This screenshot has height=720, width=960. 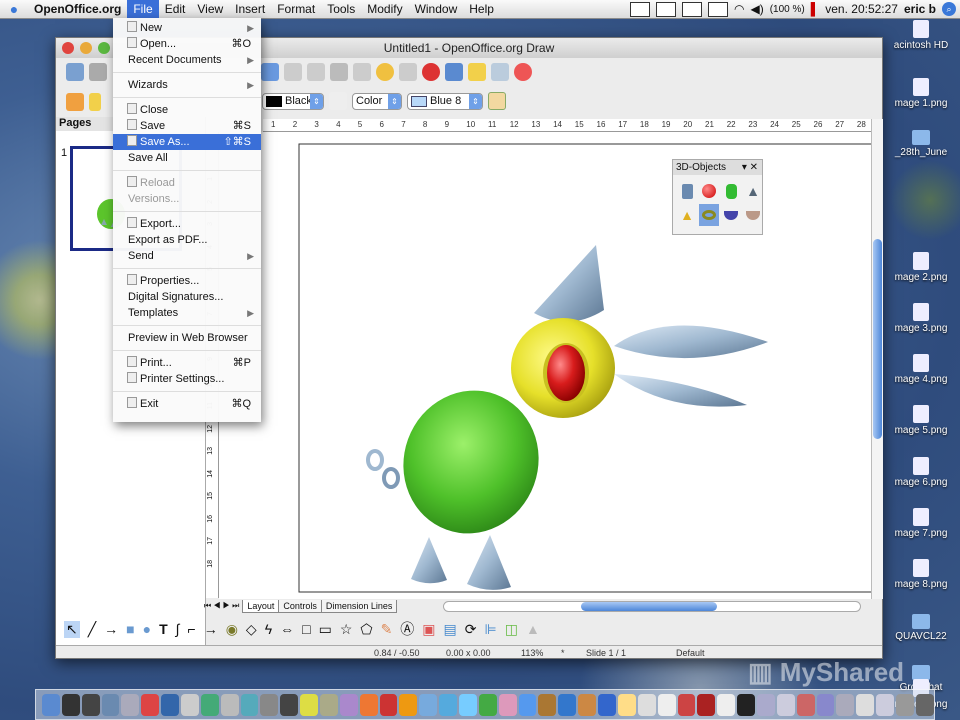 I want to click on gallery-icon: ▤, so click(x=450, y=629).